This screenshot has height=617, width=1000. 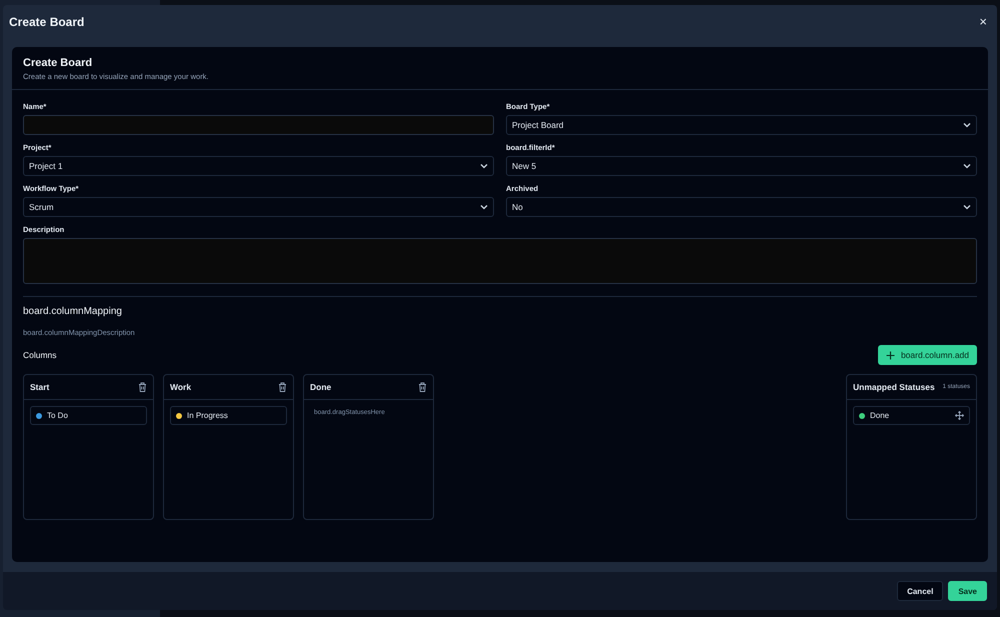 I want to click on add-column-button: board.column.add, so click(x=927, y=355).